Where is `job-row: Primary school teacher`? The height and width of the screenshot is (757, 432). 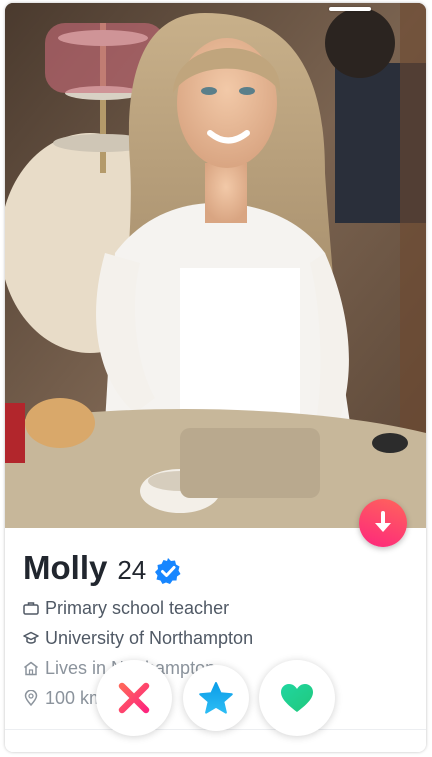
job-row: Primary school teacher is located at coordinates (218, 608).